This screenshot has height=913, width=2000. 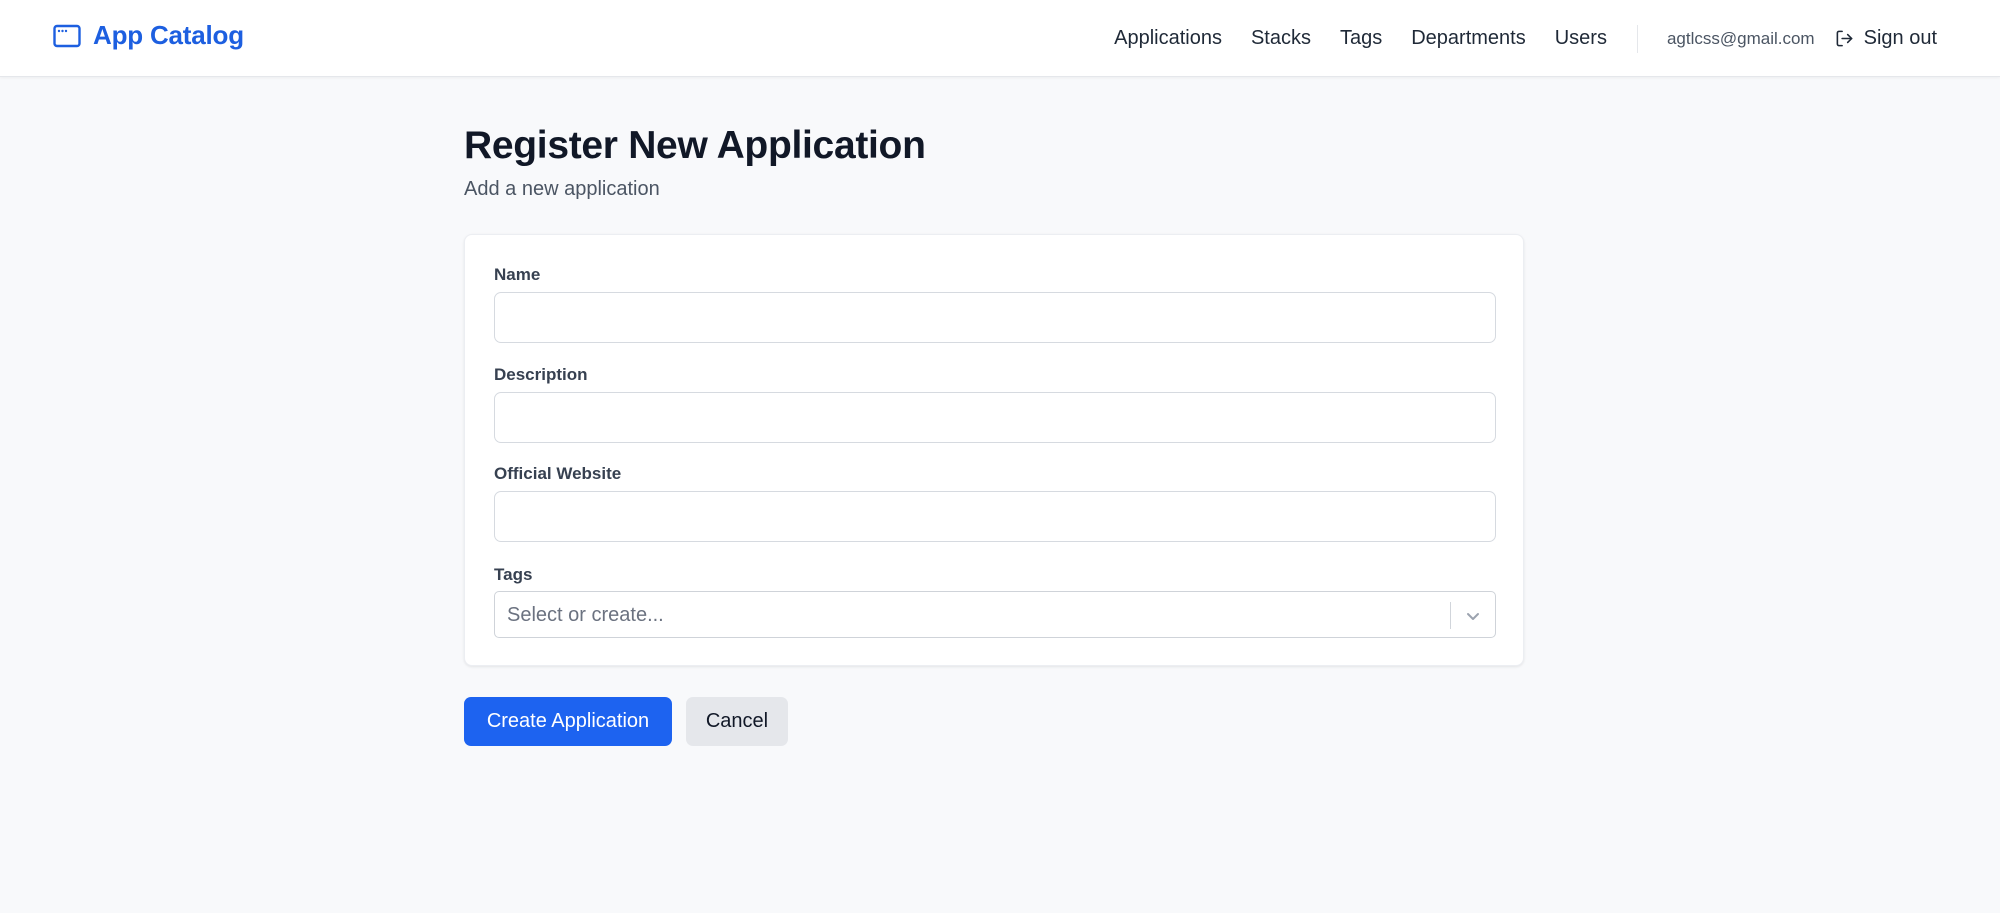 What do you see at coordinates (1740, 38) in the screenshot?
I see `user-email: agtlcss@gmail.com` at bounding box center [1740, 38].